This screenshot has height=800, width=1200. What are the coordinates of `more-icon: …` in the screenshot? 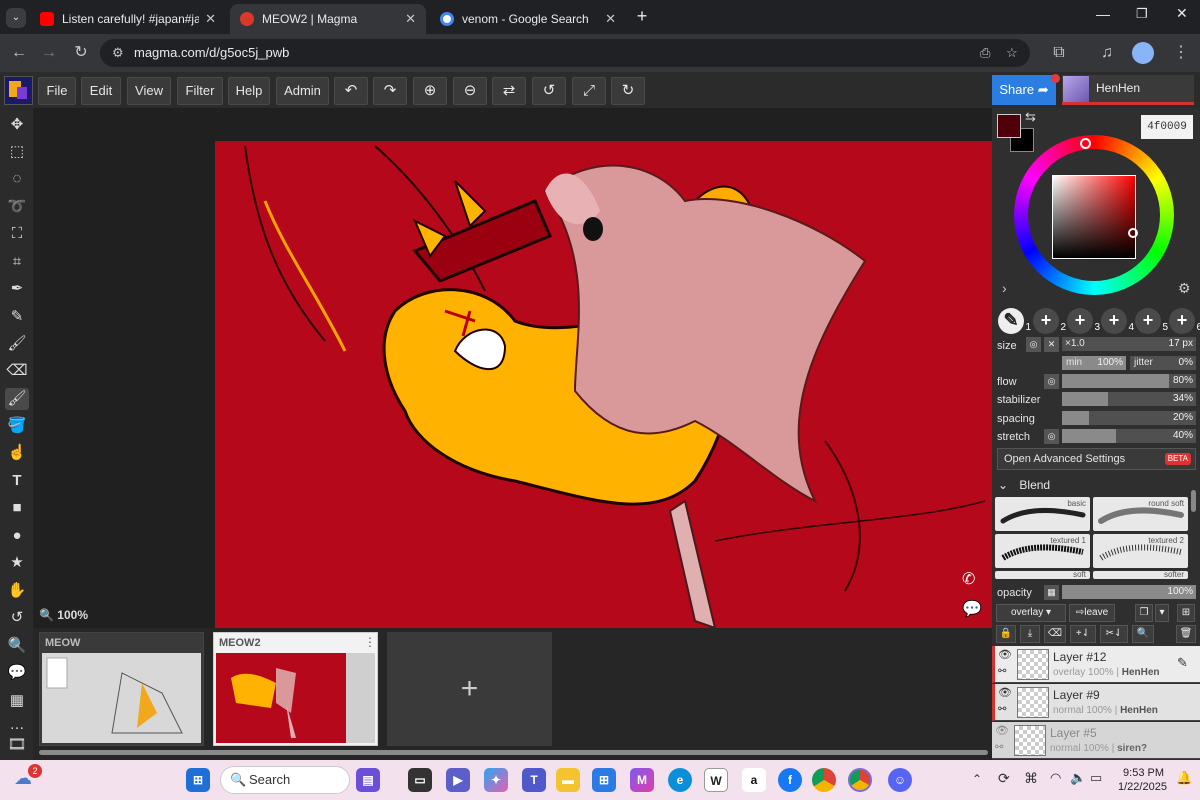 It's located at (17, 725).